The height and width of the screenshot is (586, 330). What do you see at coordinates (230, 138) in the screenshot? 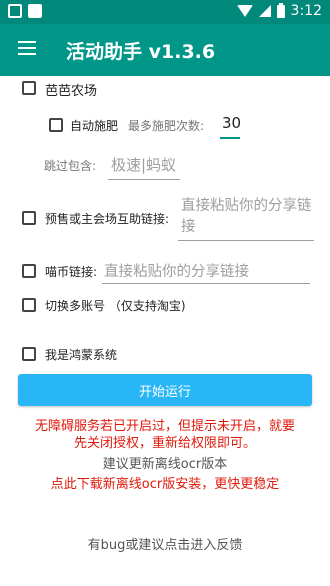
I see `max-times-underline` at bounding box center [230, 138].